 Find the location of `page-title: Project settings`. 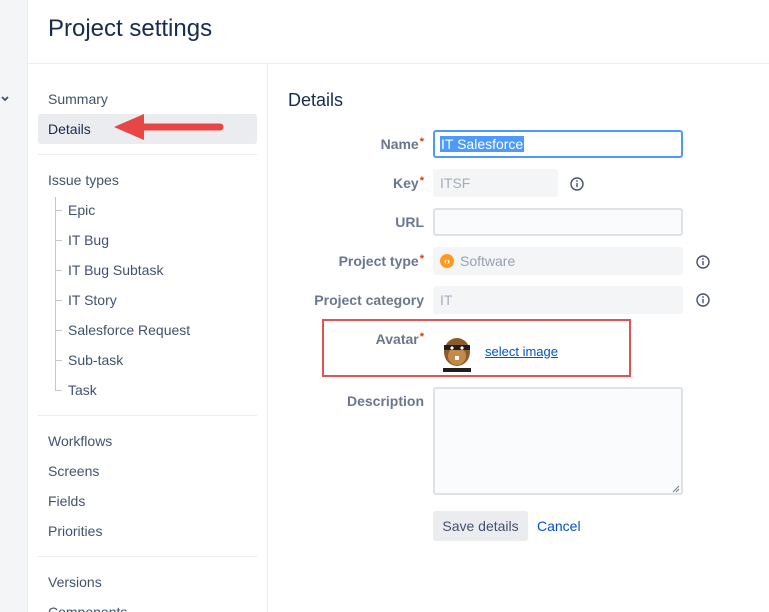

page-title: Project settings is located at coordinates (130, 28).